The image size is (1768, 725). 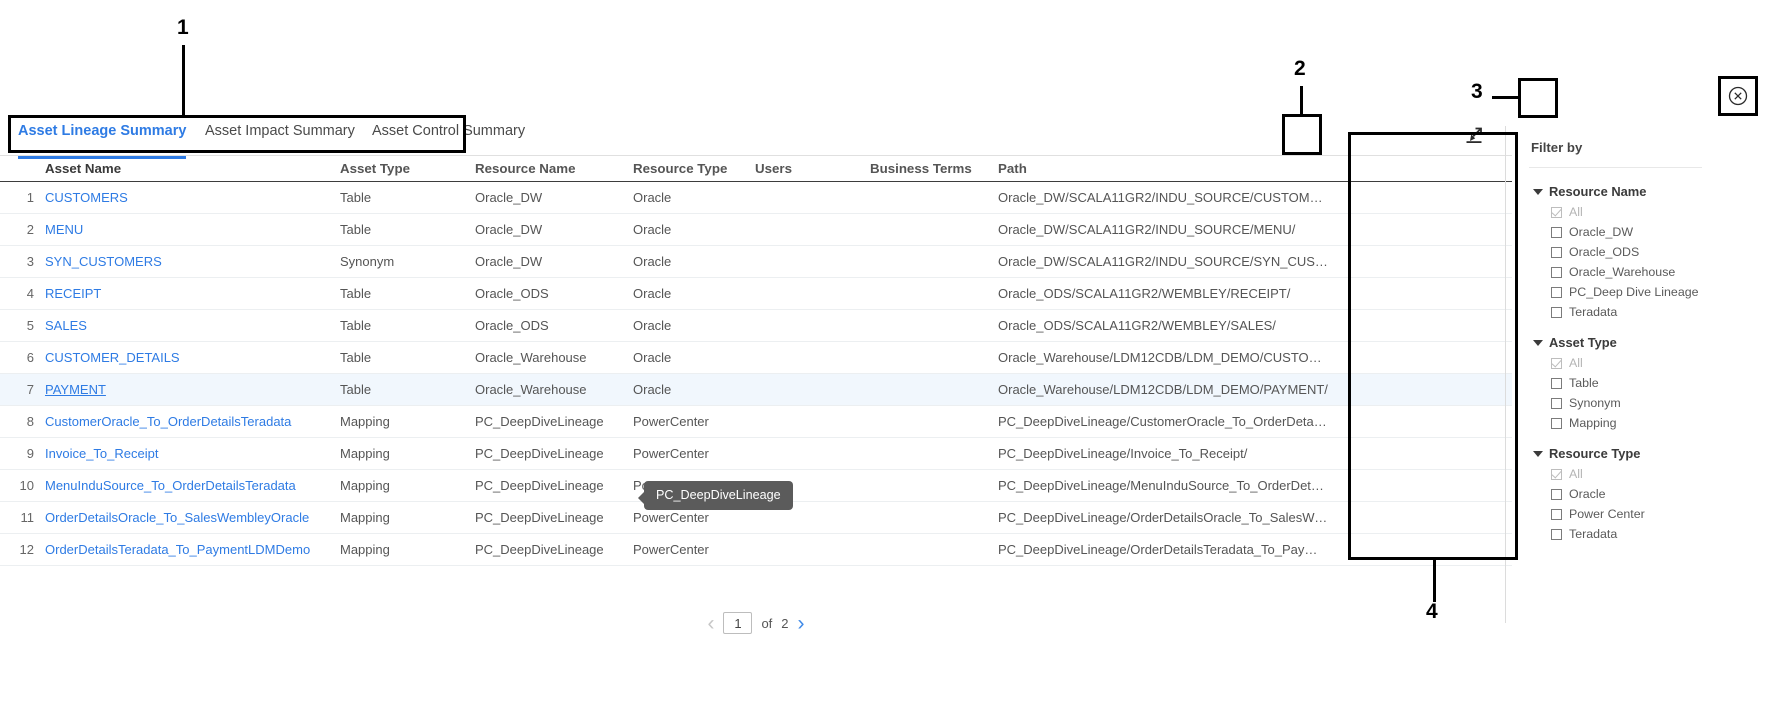 What do you see at coordinates (1601, 232) in the screenshot?
I see `filter-option-label: Oracle_DW` at bounding box center [1601, 232].